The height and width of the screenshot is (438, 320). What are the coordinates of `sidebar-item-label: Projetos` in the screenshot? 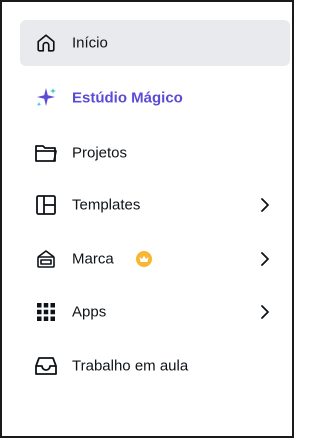 It's located at (100, 153).